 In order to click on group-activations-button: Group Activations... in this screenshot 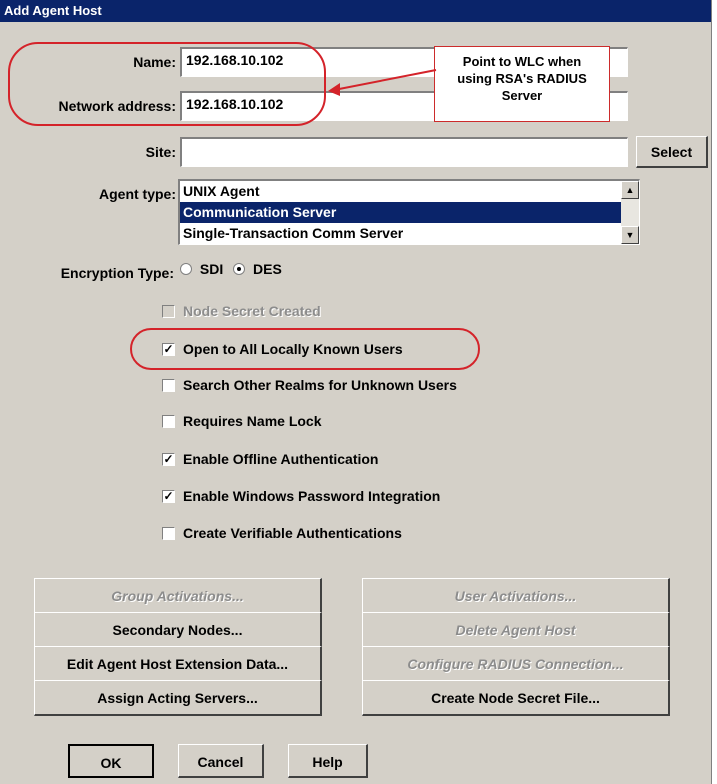, I will do `click(178, 596)`.